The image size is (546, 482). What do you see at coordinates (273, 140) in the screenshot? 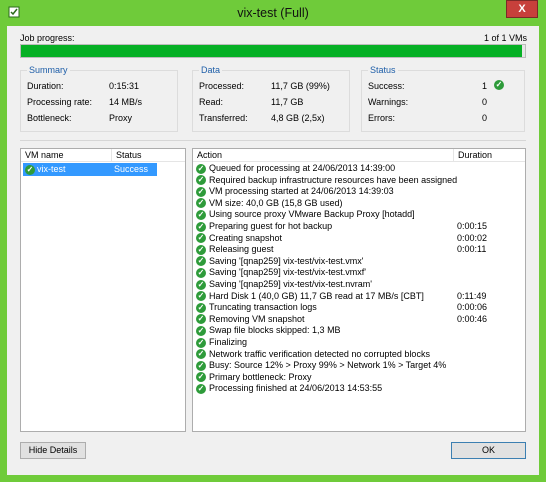
I see `divider` at bounding box center [273, 140].